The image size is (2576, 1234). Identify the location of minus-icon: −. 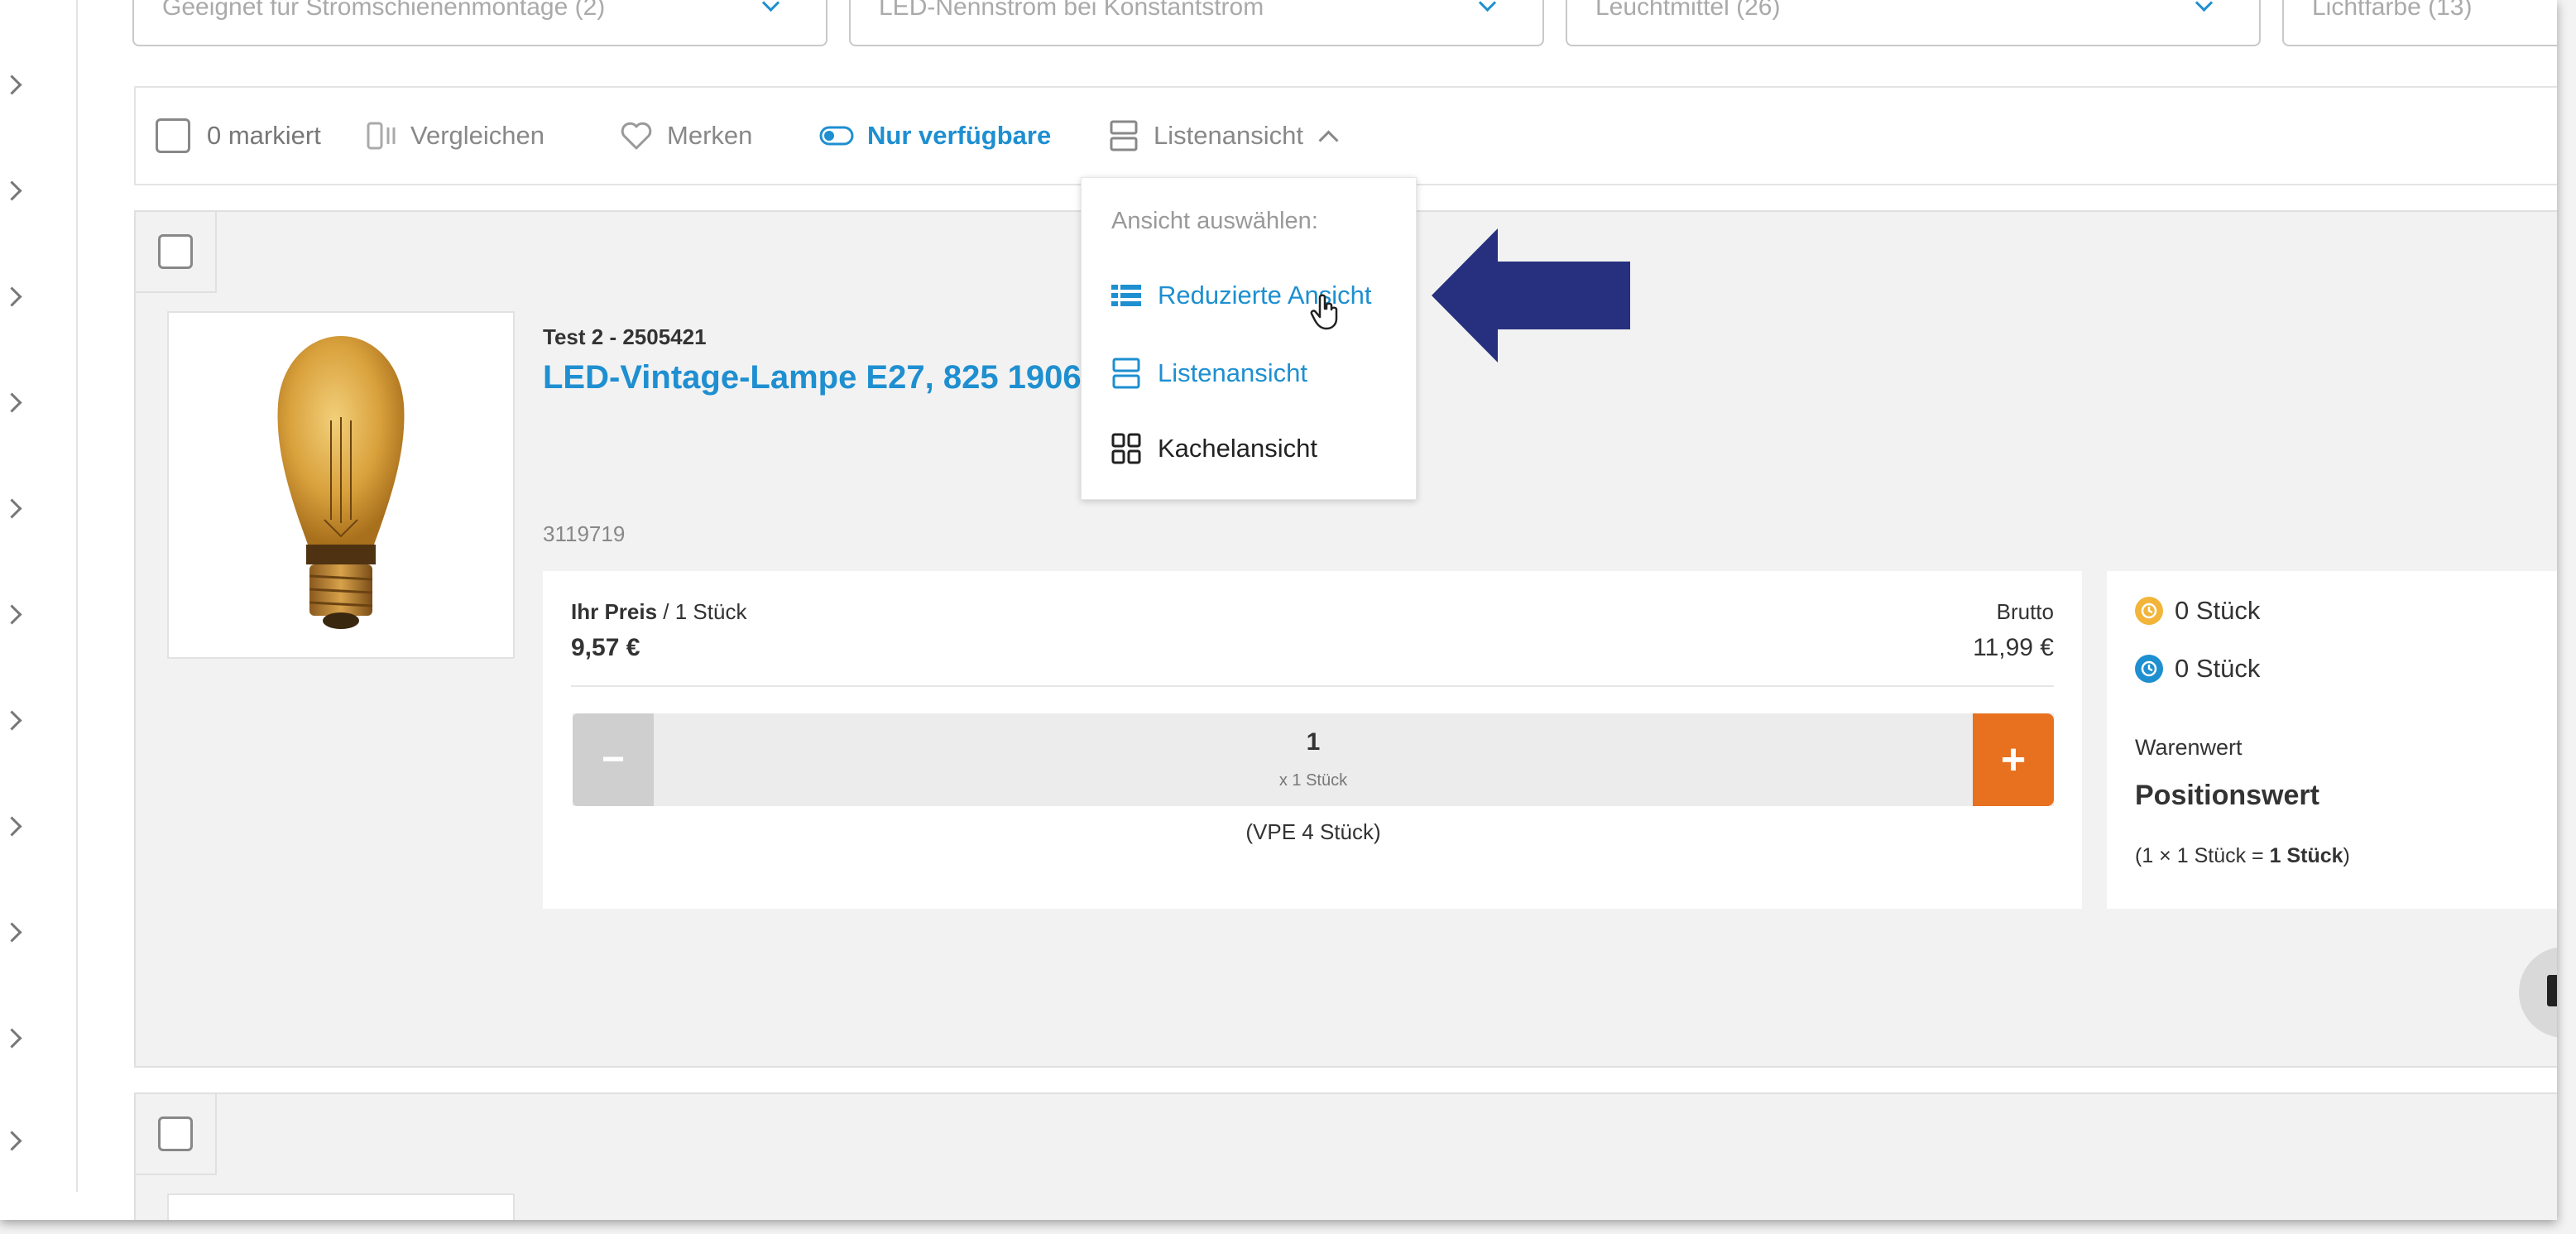
(614, 759).